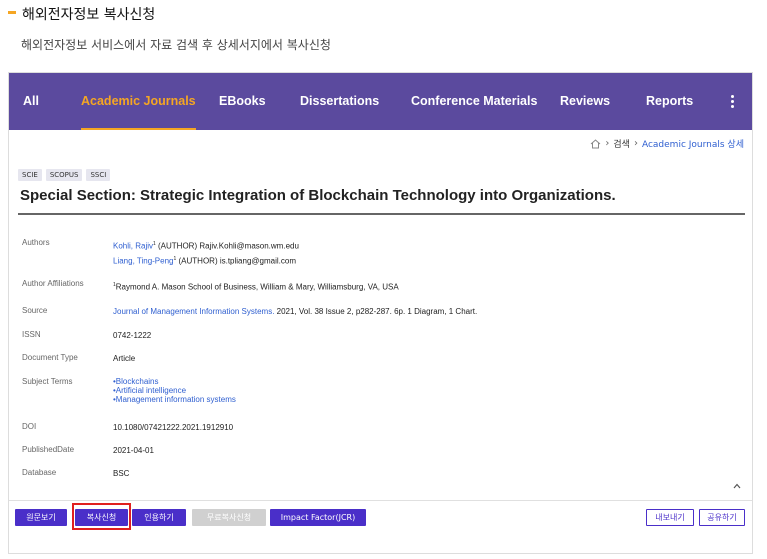 The height and width of the screenshot is (559, 767). Describe the element at coordinates (39, 472) in the screenshot. I see `meta-label: Database` at that location.